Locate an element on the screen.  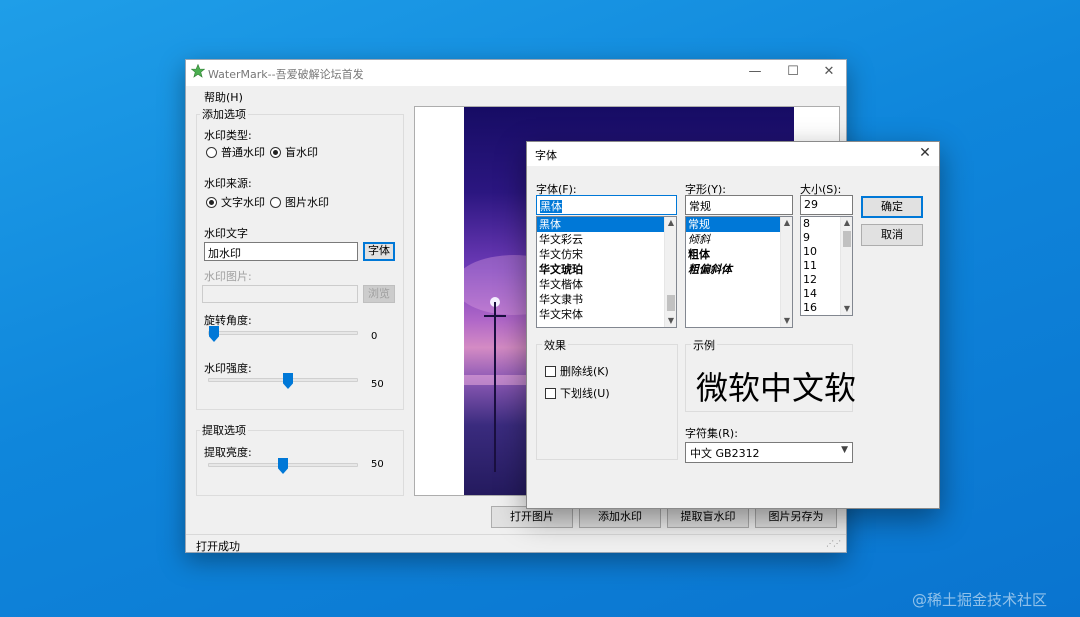
effects-group is located at coordinates (607, 402).